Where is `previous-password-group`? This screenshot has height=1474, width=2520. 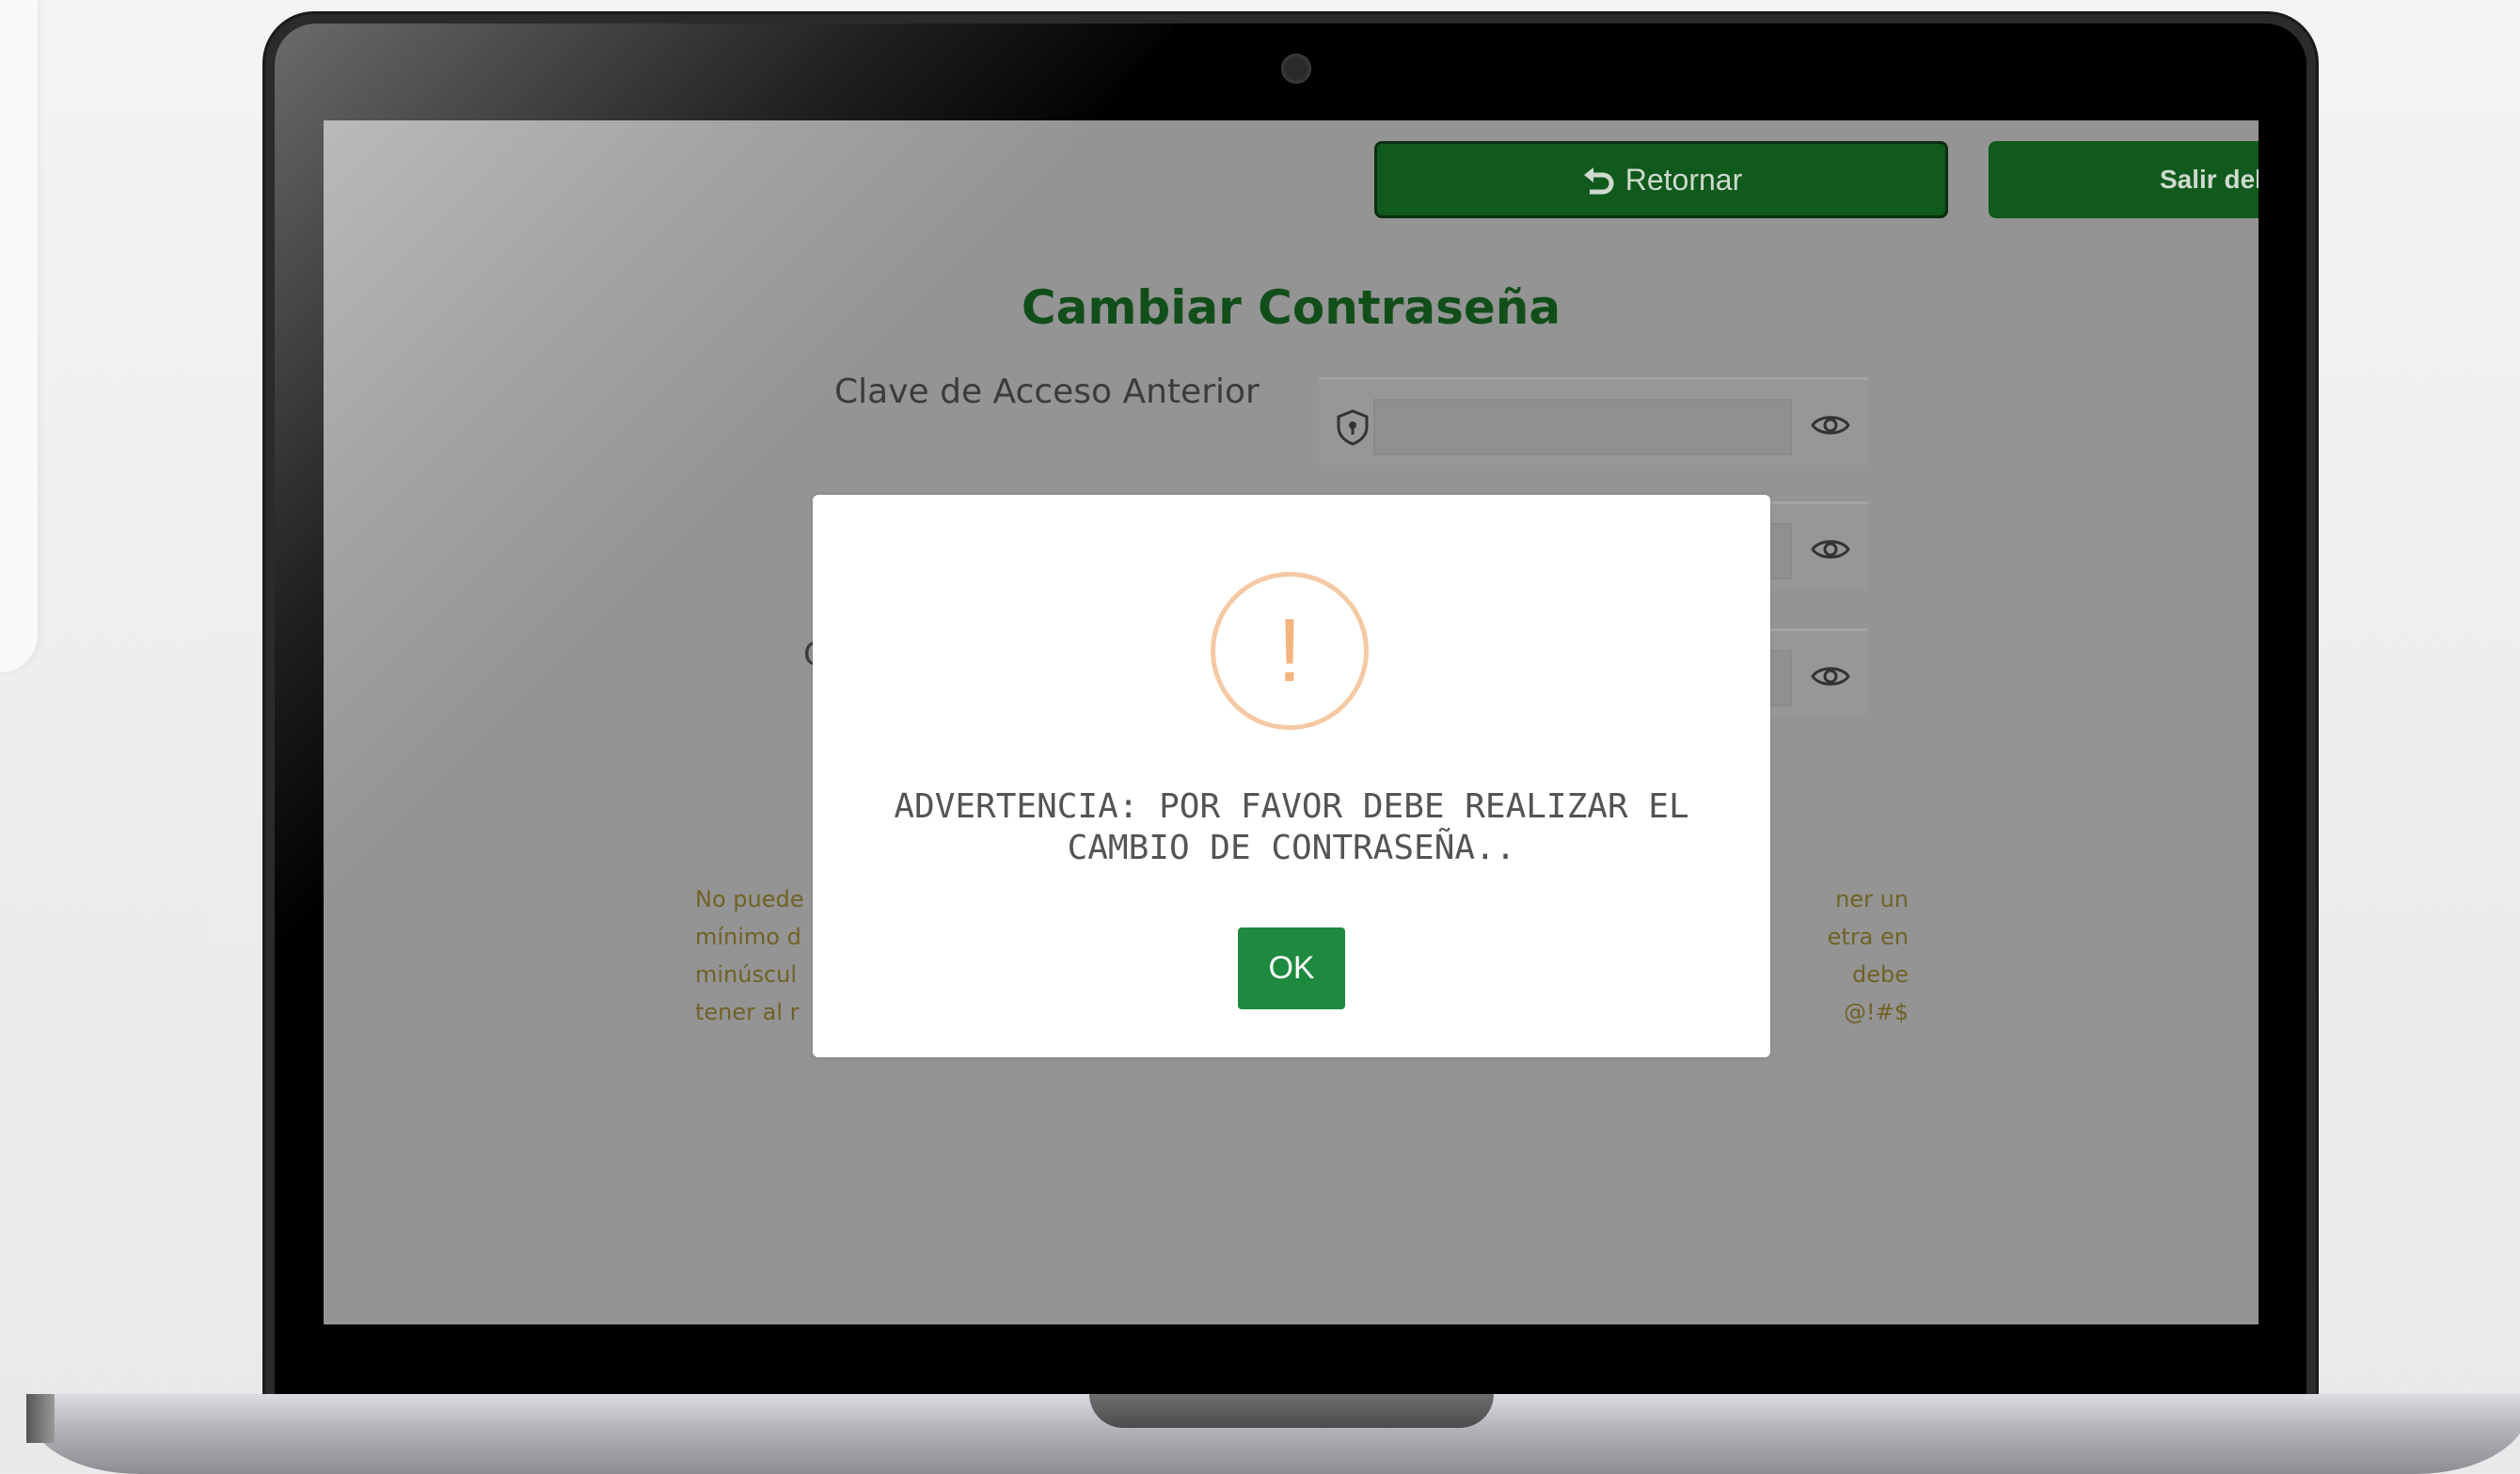 previous-password-group is located at coordinates (1593, 421).